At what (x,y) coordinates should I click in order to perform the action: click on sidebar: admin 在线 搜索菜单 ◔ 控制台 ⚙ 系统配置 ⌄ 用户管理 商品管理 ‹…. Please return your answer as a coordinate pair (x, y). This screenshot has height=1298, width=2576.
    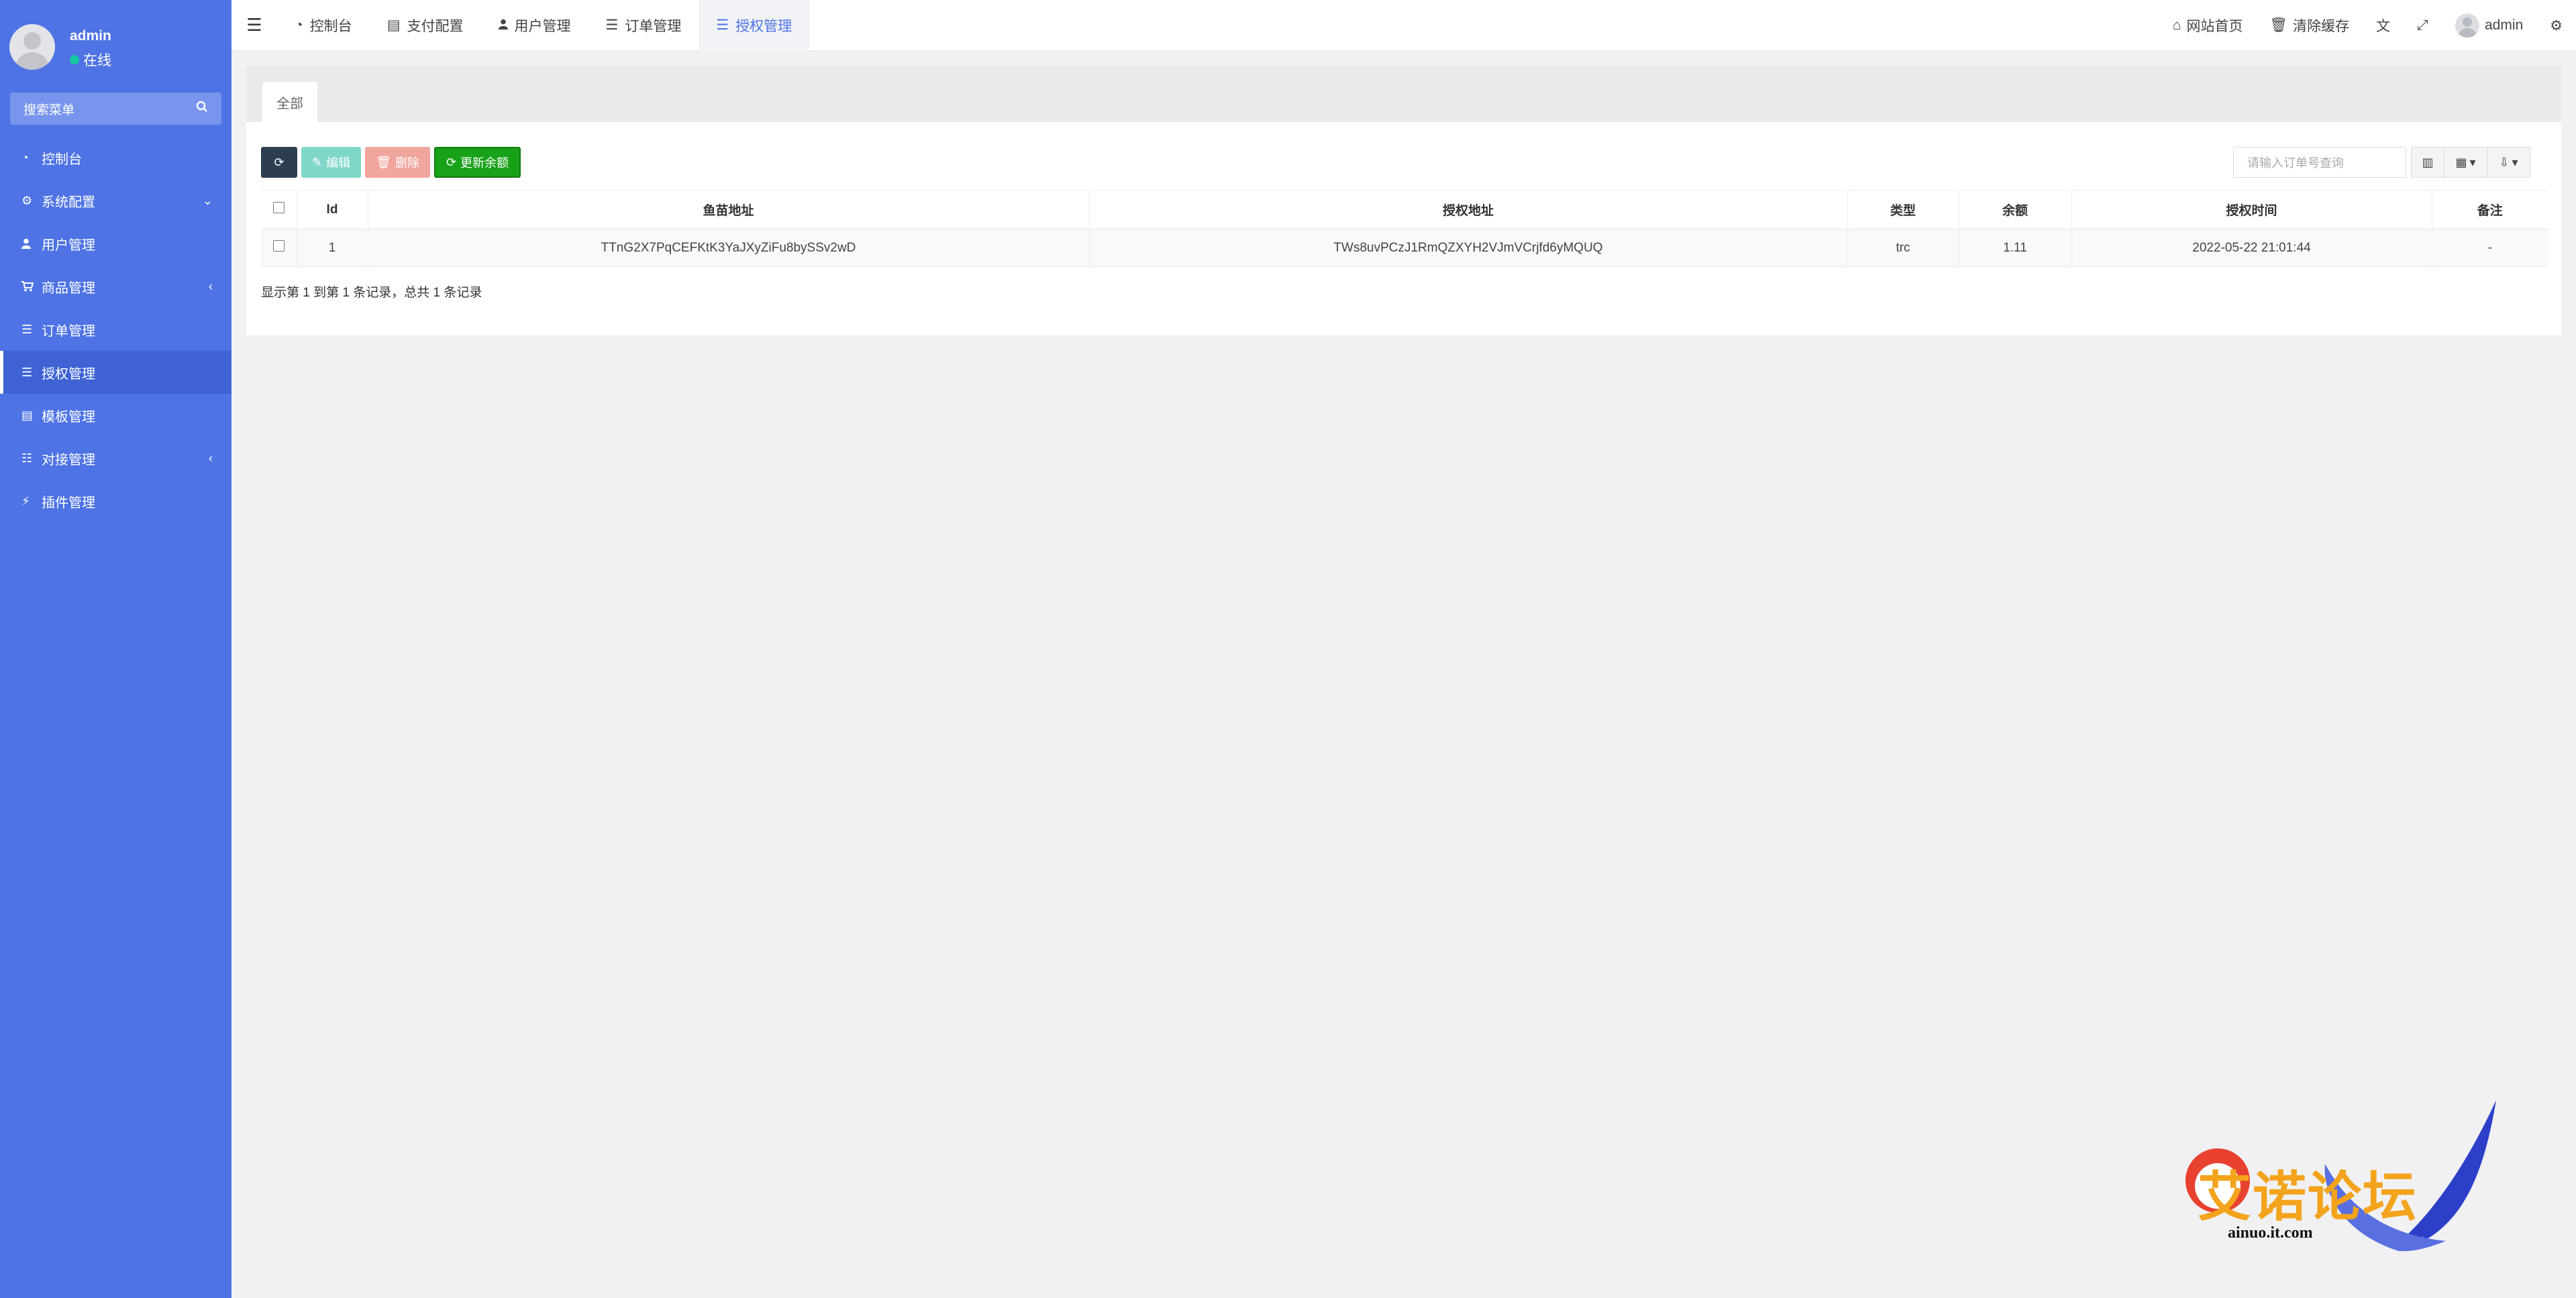
    Looking at the image, I should click on (115, 649).